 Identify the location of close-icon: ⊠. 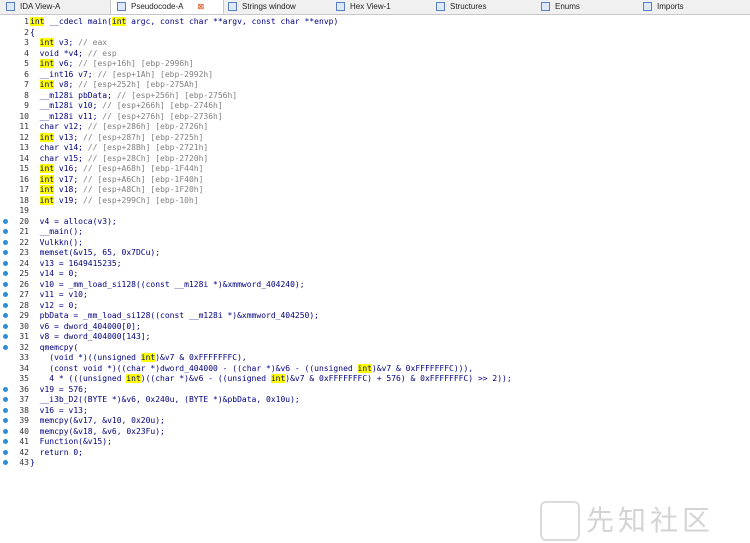
(200, 7).